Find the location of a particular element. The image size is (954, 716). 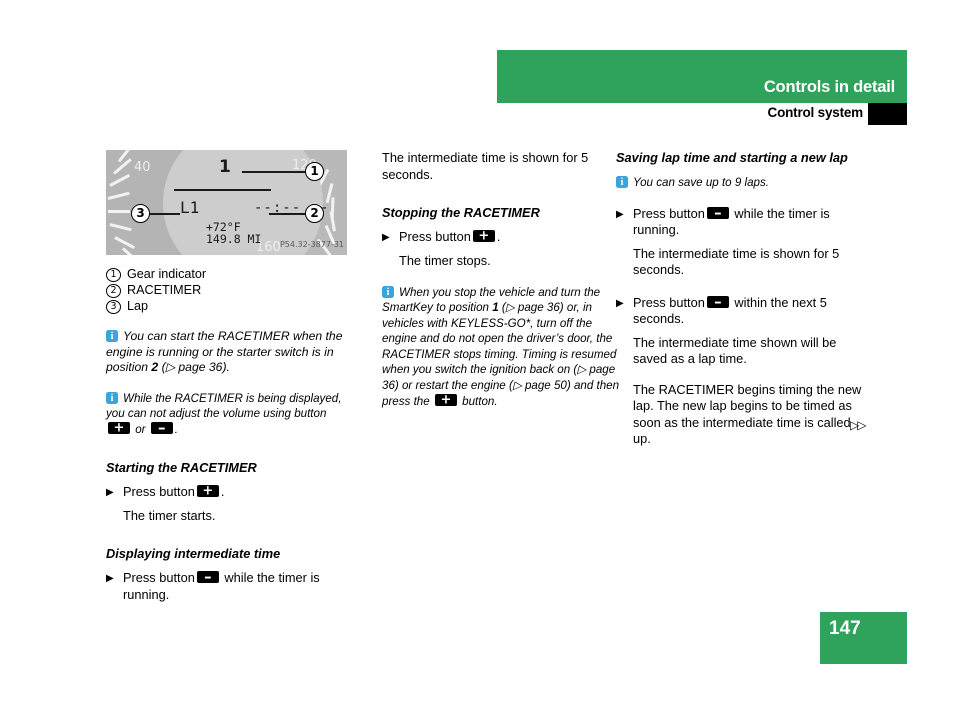

legend-label: RACETIMER is located at coordinates (164, 290).